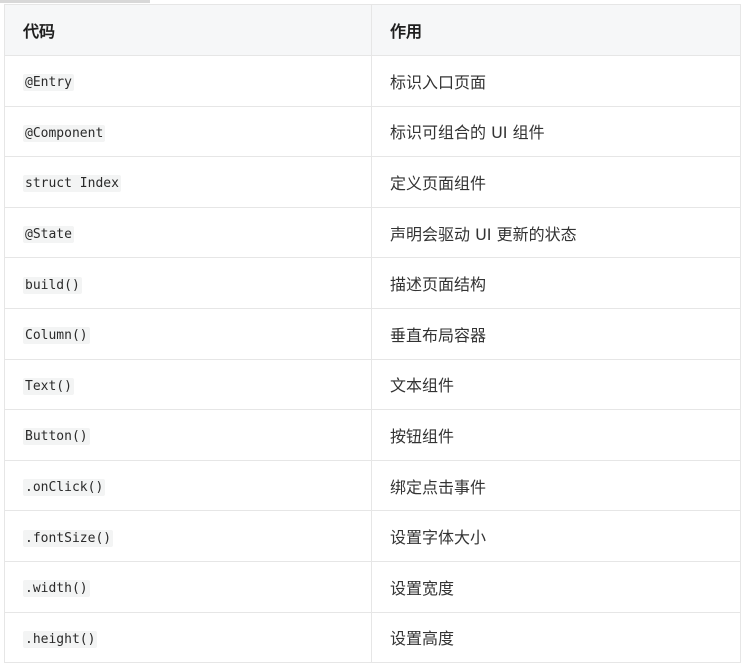  Describe the element at coordinates (556, 30) in the screenshot. I see `header-purpose: 作用` at that location.